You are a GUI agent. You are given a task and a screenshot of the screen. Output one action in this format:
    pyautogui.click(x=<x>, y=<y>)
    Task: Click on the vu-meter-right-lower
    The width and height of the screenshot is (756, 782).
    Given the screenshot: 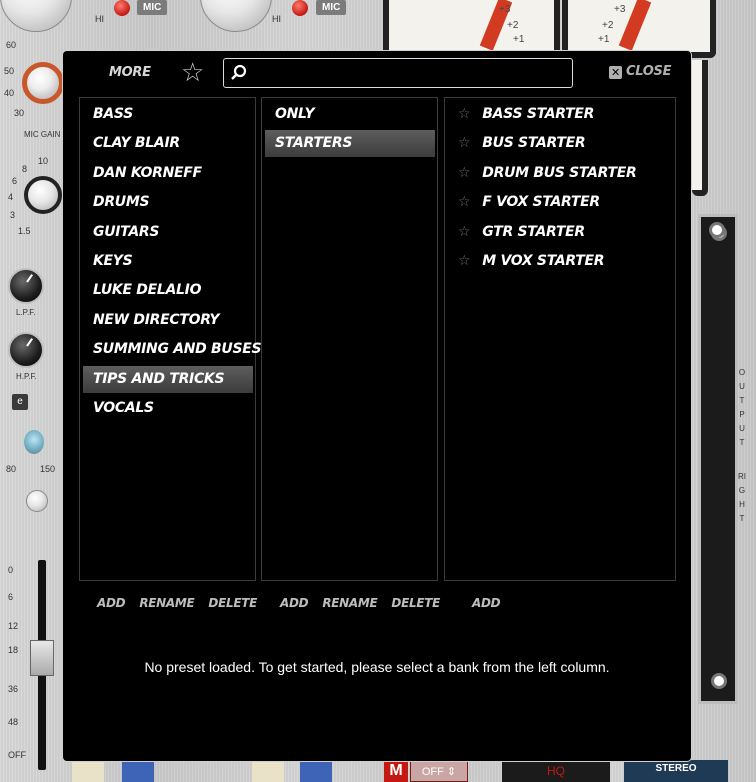 What is the action you would take?
    pyautogui.click(x=700, y=128)
    